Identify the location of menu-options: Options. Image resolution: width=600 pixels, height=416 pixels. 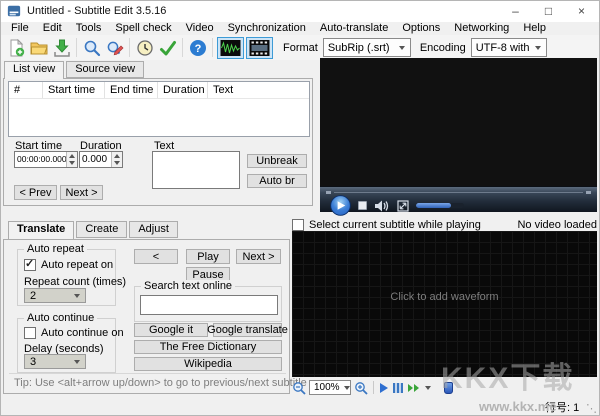
(421, 28).